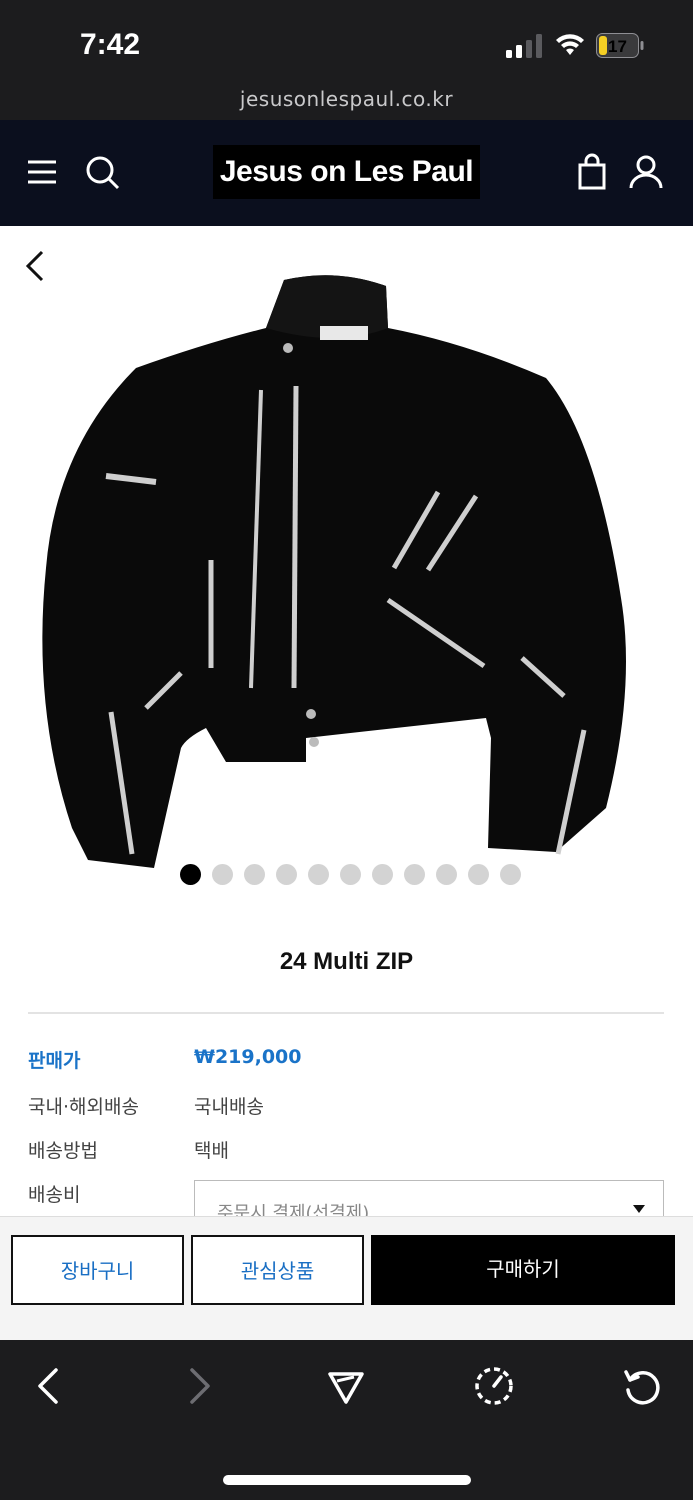  I want to click on shipping-fee-select-value: 주문시 결제(선결제), so click(293, 1209).